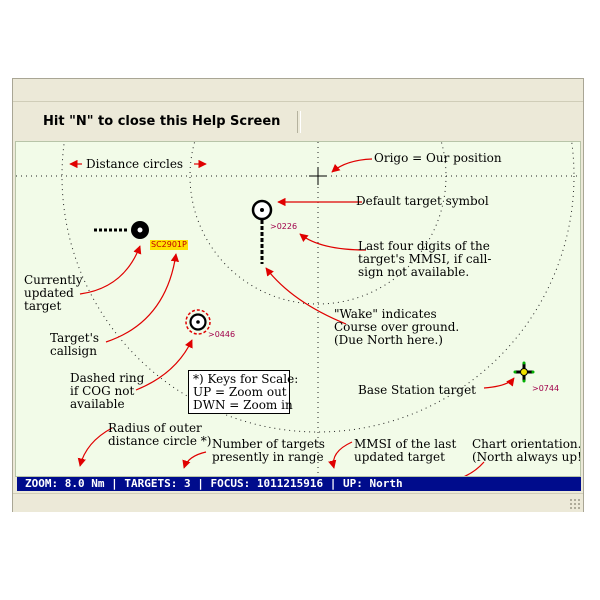 The width and height of the screenshot is (600, 600). What do you see at coordinates (42, 483) in the screenshot?
I see `zoom-label: ZOOM:` at bounding box center [42, 483].